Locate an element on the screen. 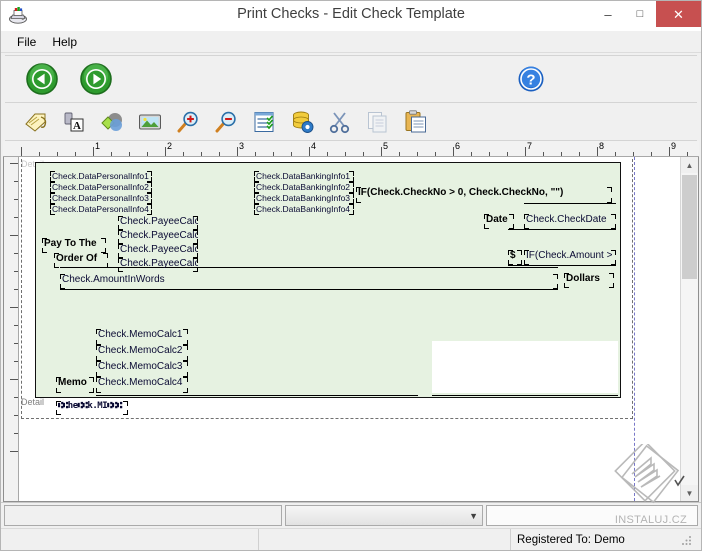  checklist-icon is located at coordinates (264, 122).